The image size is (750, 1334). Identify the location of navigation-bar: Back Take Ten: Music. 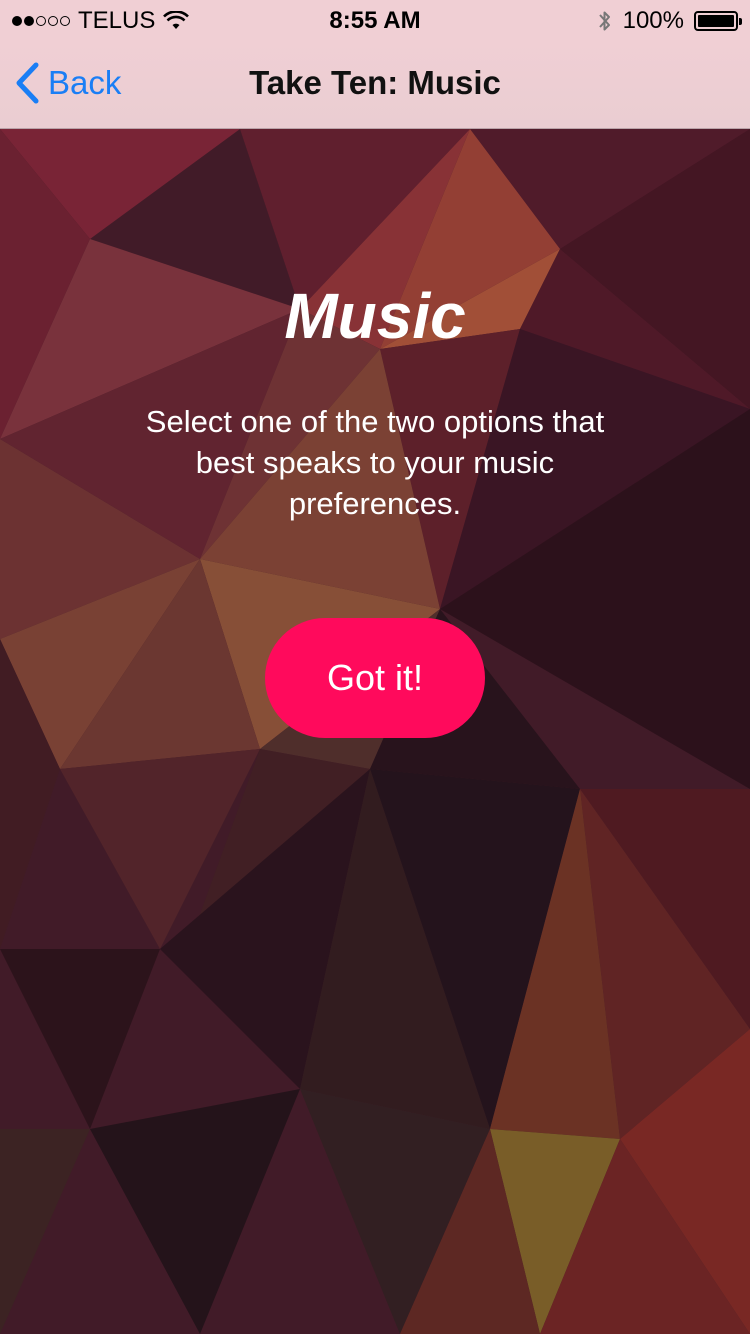
(375, 84).